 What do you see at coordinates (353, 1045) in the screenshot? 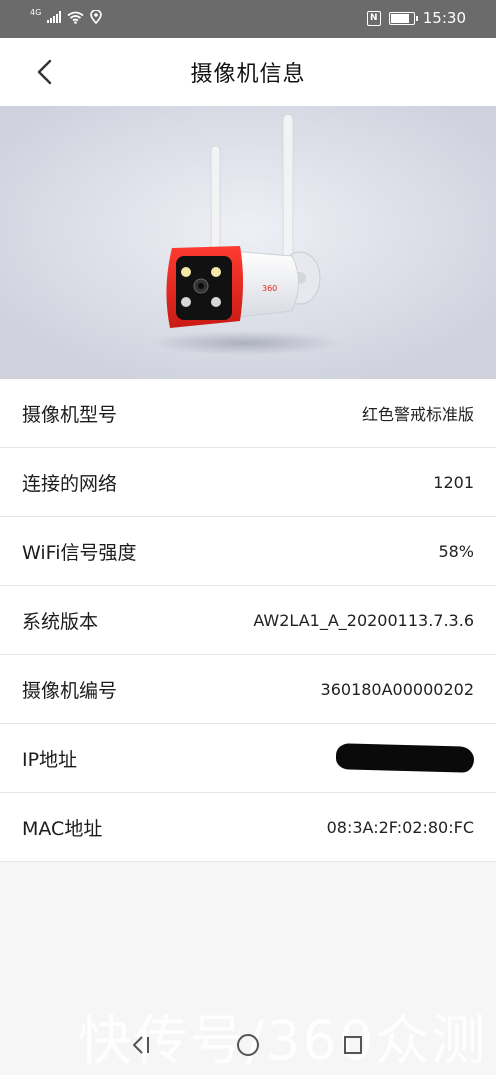
I see `nav-recent-icon` at bounding box center [353, 1045].